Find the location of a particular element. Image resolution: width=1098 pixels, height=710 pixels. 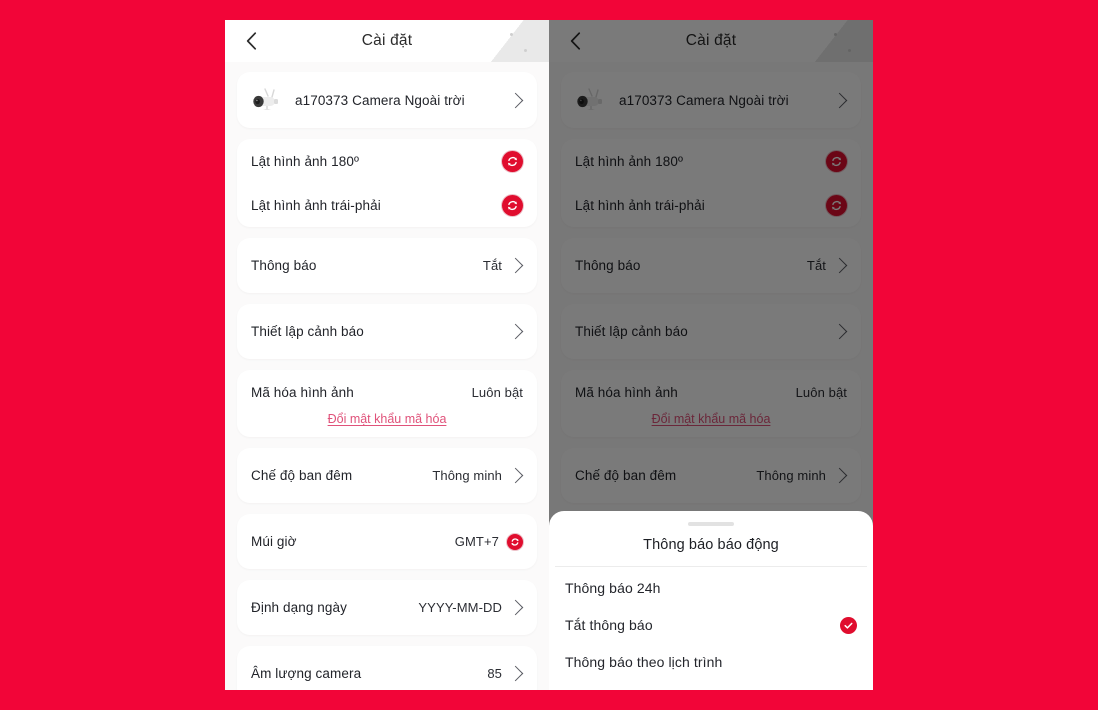

timezone-card: Múi giờ GMT+7 is located at coordinates (387, 541).